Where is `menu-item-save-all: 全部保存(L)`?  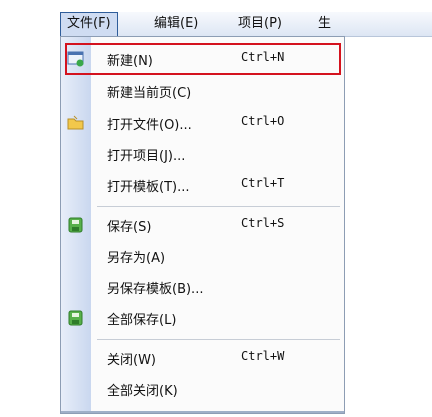 menu-item-save-all: 全部保存(L) is located at coordinates (202, 318).